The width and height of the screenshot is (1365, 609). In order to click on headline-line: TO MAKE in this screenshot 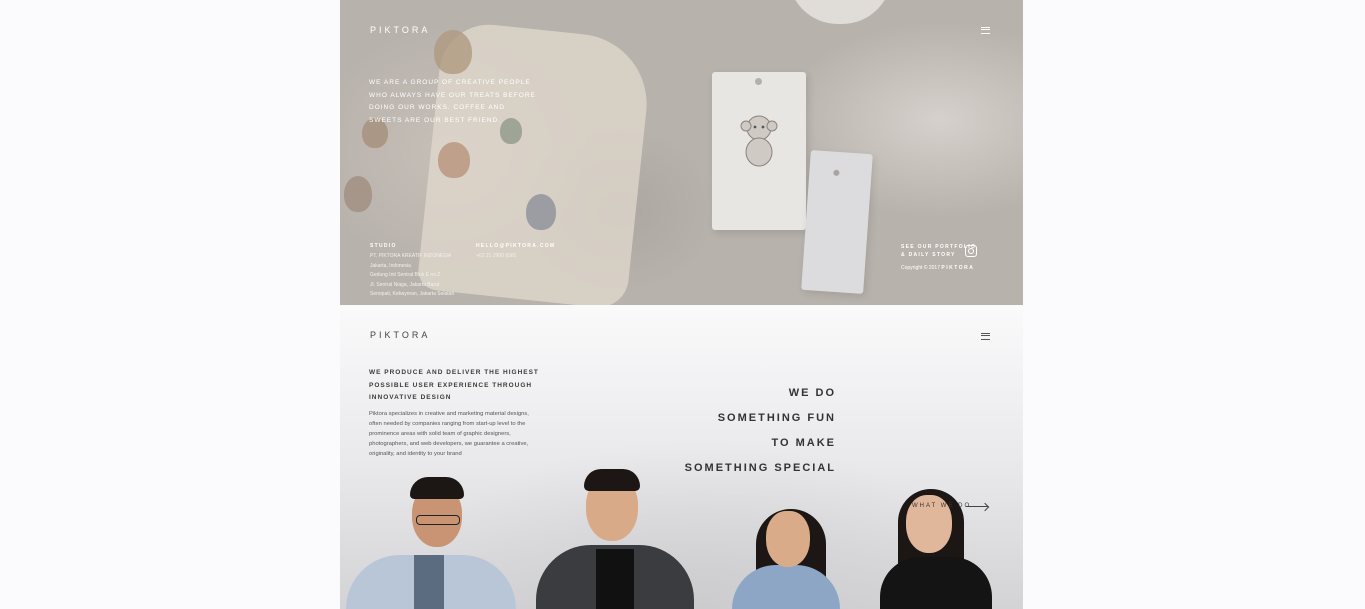, I will do `click(803, 443)`.